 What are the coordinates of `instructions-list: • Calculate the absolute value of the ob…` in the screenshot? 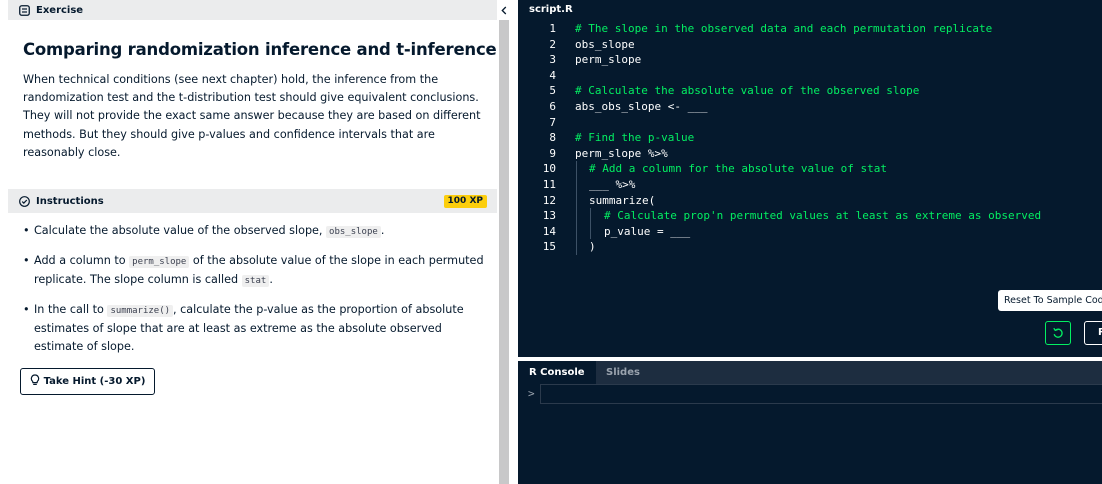 It's located at (257, 294).